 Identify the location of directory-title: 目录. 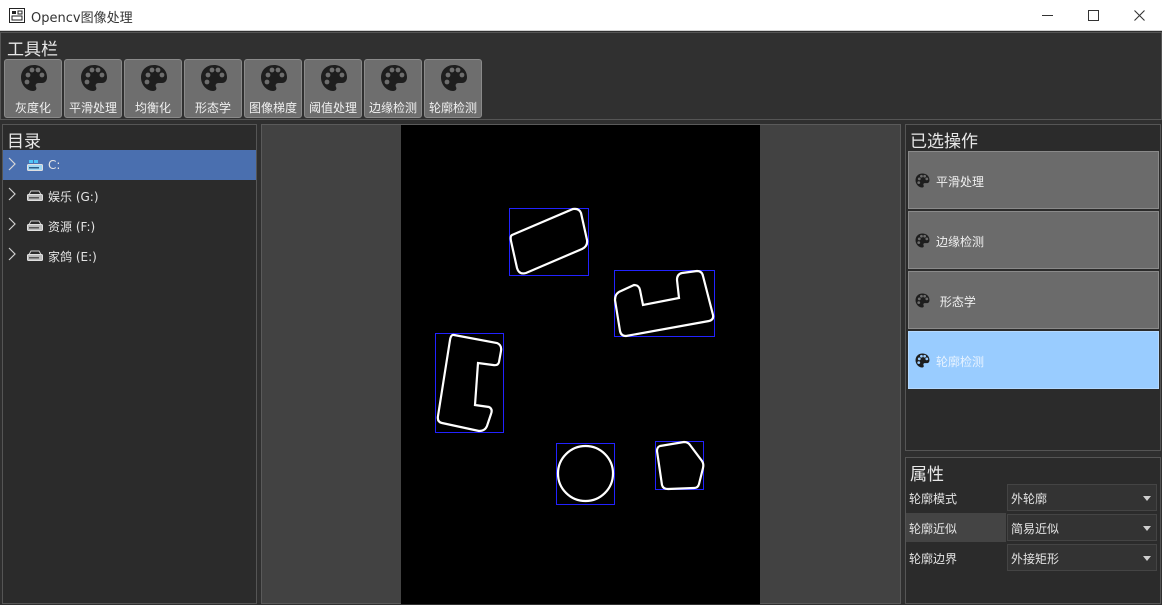
(24, 142).